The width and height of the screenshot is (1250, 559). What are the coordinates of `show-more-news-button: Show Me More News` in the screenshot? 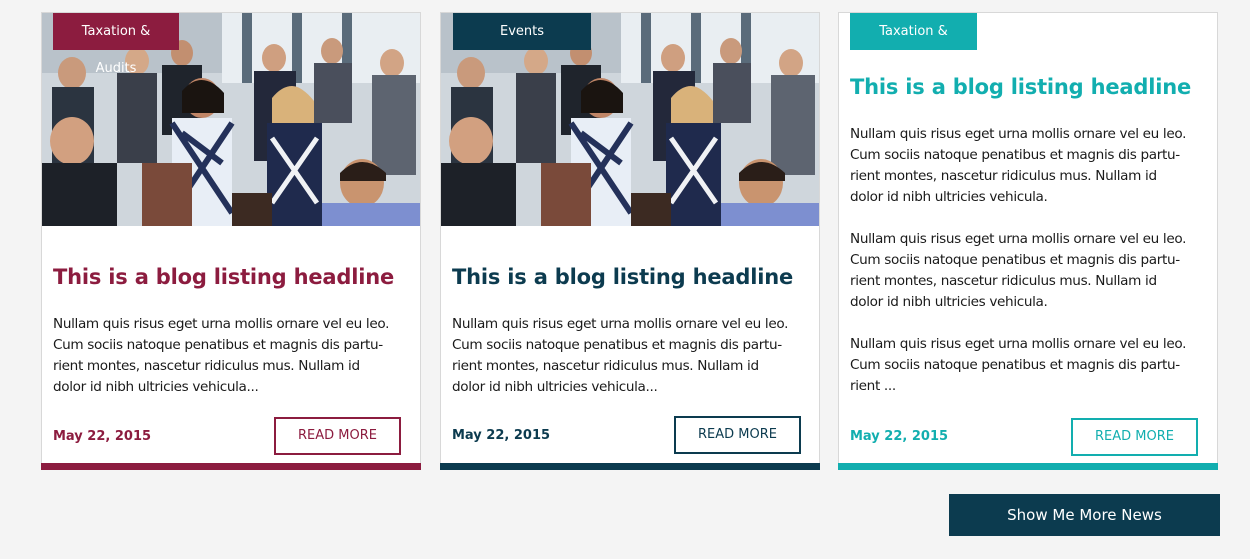 It's located at (1084, 515).